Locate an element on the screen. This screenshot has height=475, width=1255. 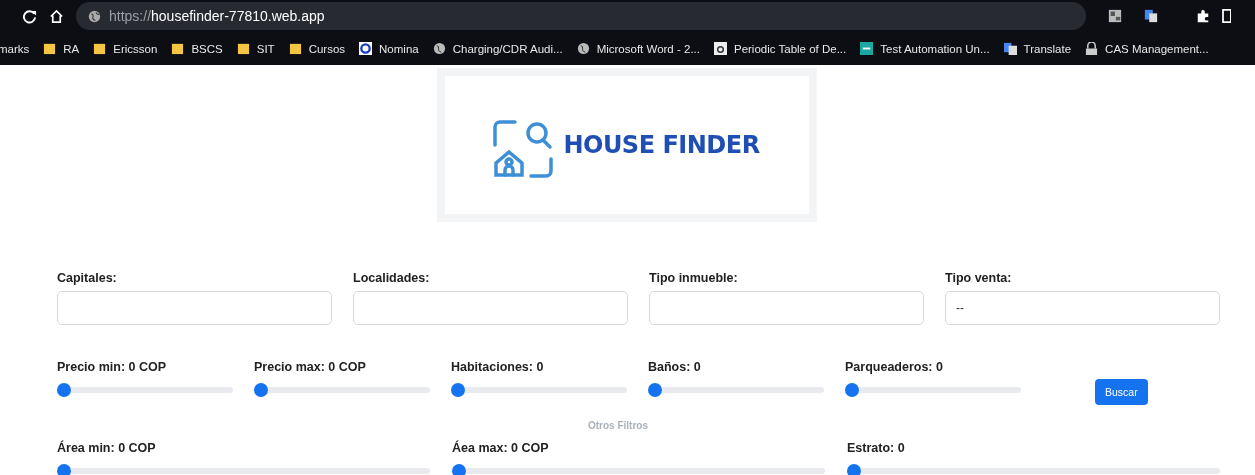
slider-label: Área min: 0 COP is located at coordinates (107, 448).